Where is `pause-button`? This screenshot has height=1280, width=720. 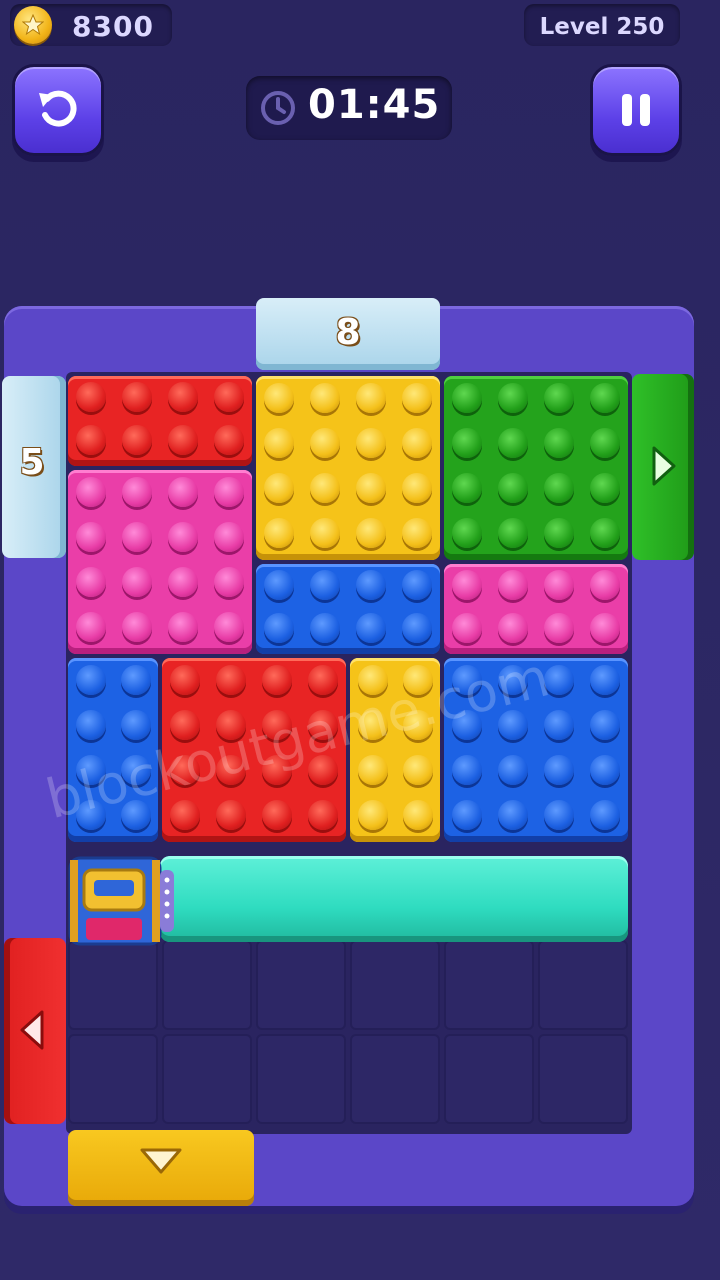
pause-button is located at coordinates (636, 110).